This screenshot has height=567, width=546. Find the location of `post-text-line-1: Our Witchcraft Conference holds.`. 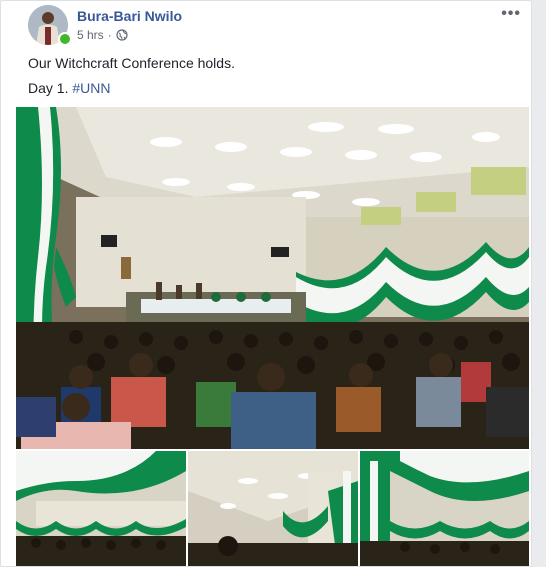

post-text-line-1: Our Witchcraft Conference holds. is located at coordinates (131, 63).